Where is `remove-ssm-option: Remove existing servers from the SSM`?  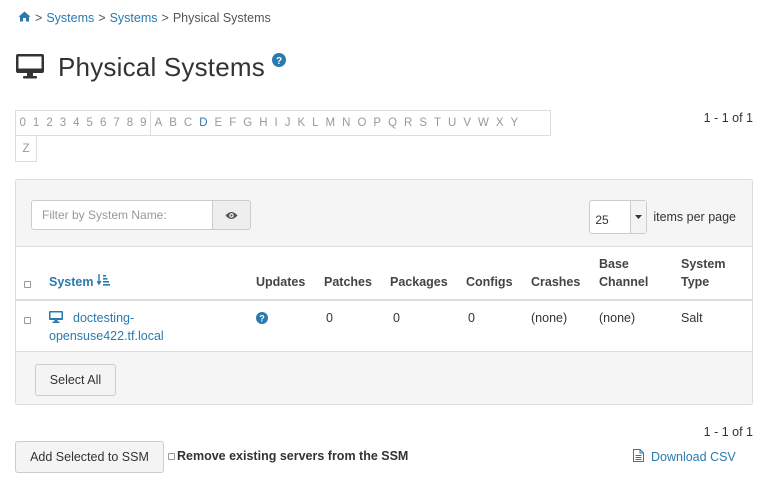 remove-ssm-option: Remove existing servers from the SSM is located at coordinates (288, 456).